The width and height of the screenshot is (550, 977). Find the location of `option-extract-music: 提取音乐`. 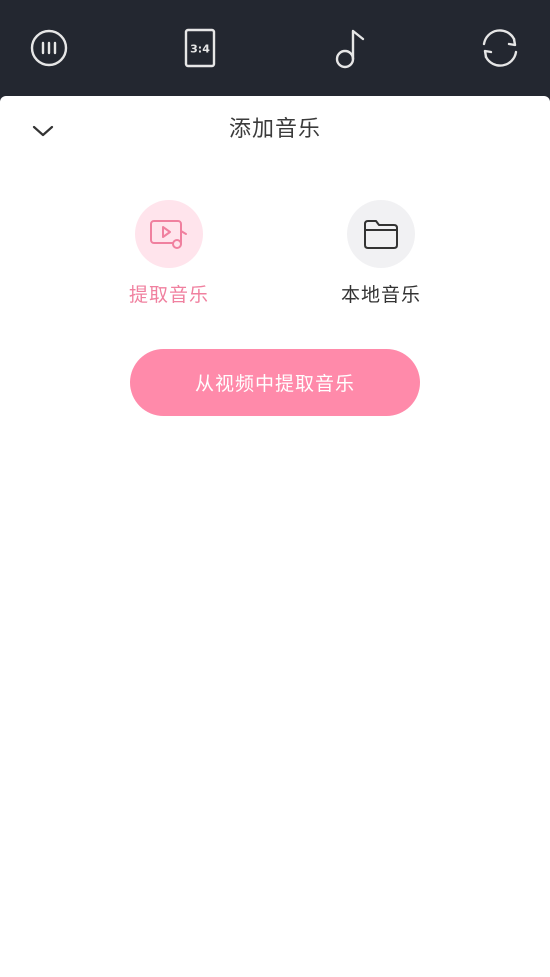

option-extract-music: 提取音乐 is located at coordinates (169, 254).